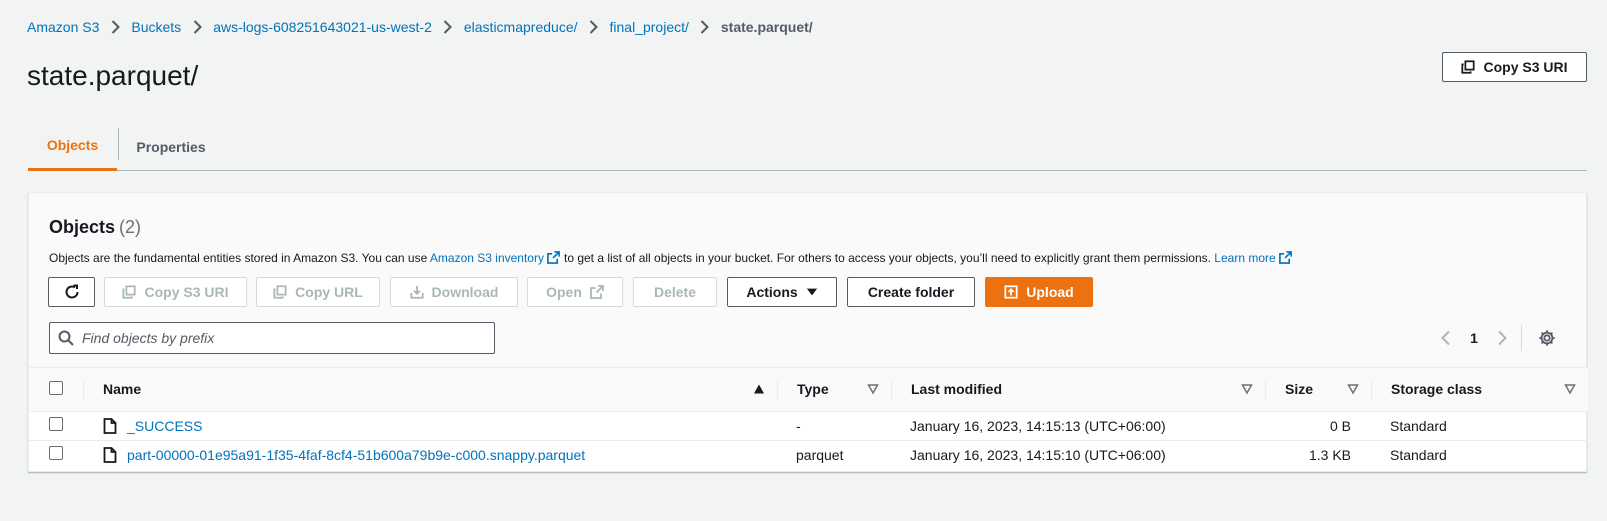 Image resolution: width=1607 pixels, height=521 pixels. I want to click on tab-bar: Objects Properties, so click(807, 146).